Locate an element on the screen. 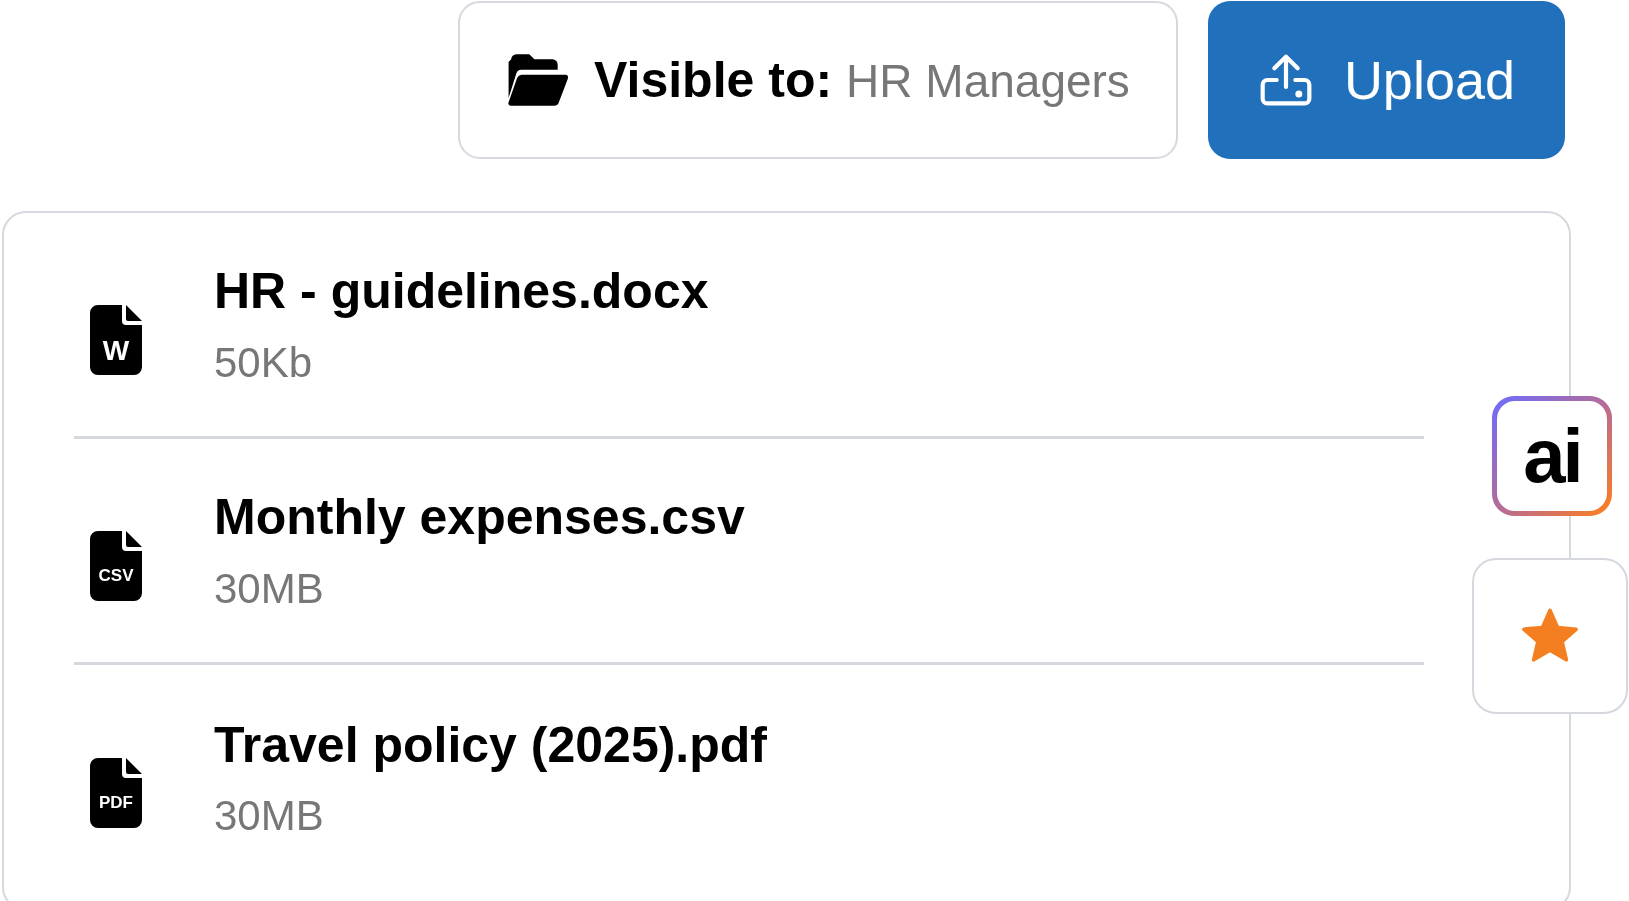  file-name: HR - guidelines.docx is located at coordinates (461, 291).